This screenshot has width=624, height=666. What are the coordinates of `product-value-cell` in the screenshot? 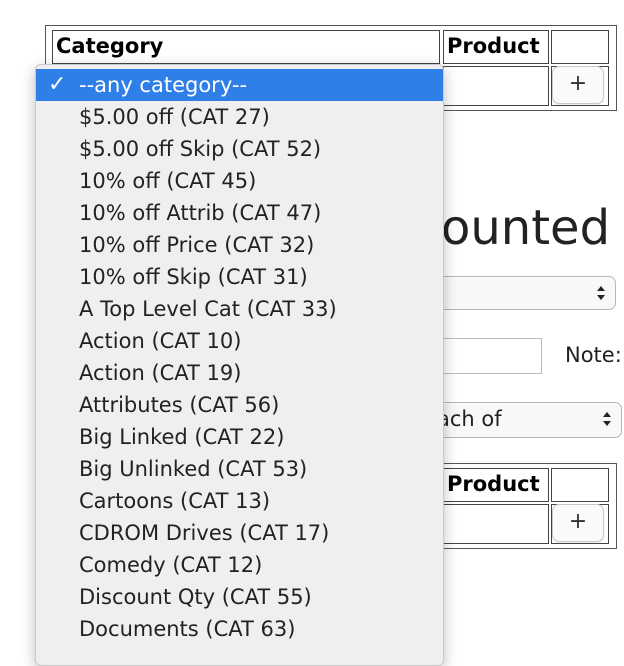 It's located at (496, 86).